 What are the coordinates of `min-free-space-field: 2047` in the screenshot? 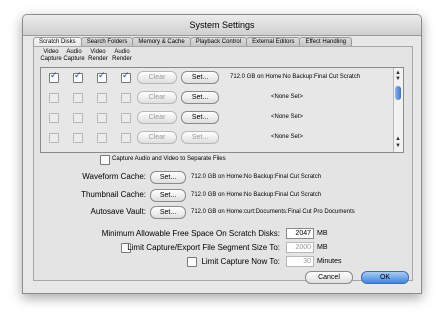 It's located at (300, 233).